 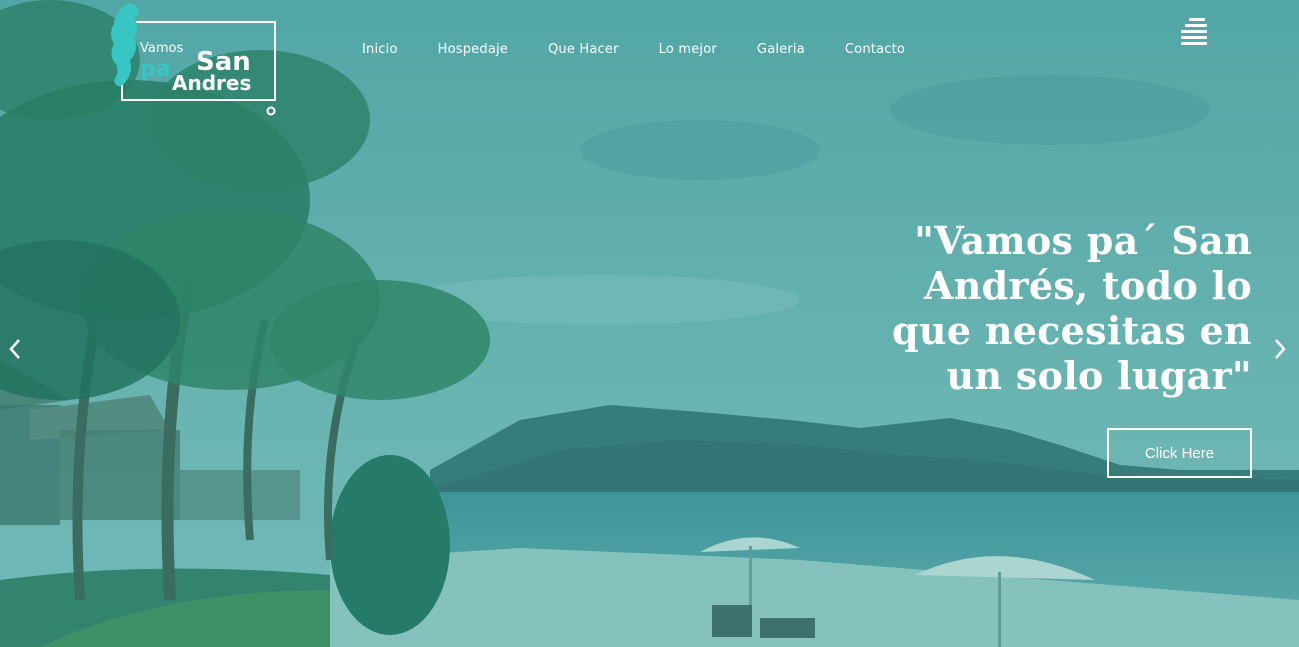 What do you see at coordinates (191, 60) in the screenshot?
I see `site-logo: Vamos pa San Andres` at bounding box center [191, 60].